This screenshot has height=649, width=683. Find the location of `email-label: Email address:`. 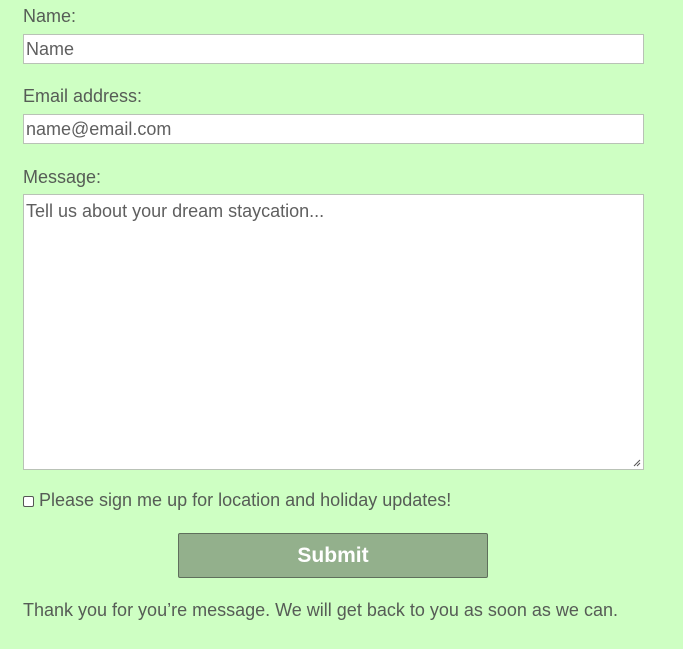

email-label: Email address: is located at coordinates (83, 96).